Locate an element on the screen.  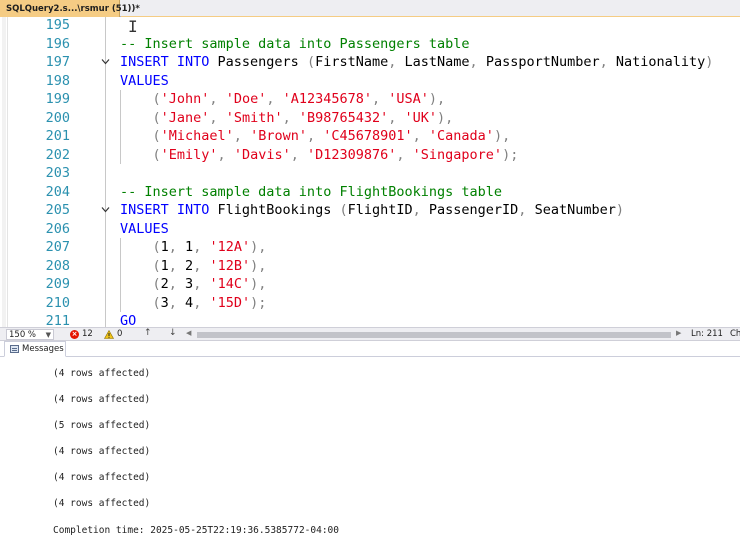
code-text: ('John', 'Doe', 'A12345678', 'USA'), is located at coordinates (283, 99).